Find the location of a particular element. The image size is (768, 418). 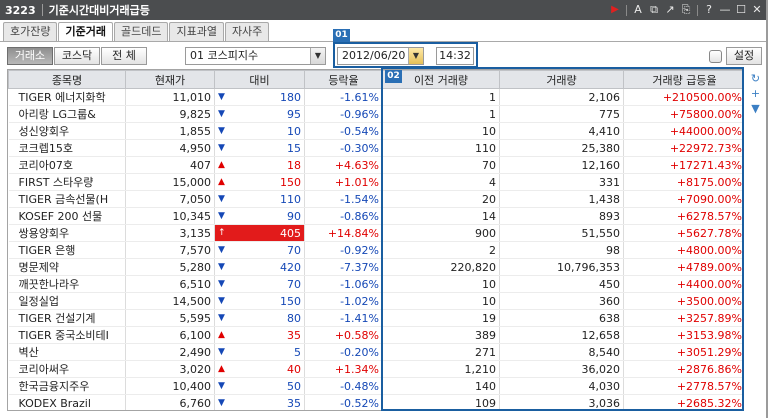

price-cell: 4,950 is located at coordinates (170, 148).